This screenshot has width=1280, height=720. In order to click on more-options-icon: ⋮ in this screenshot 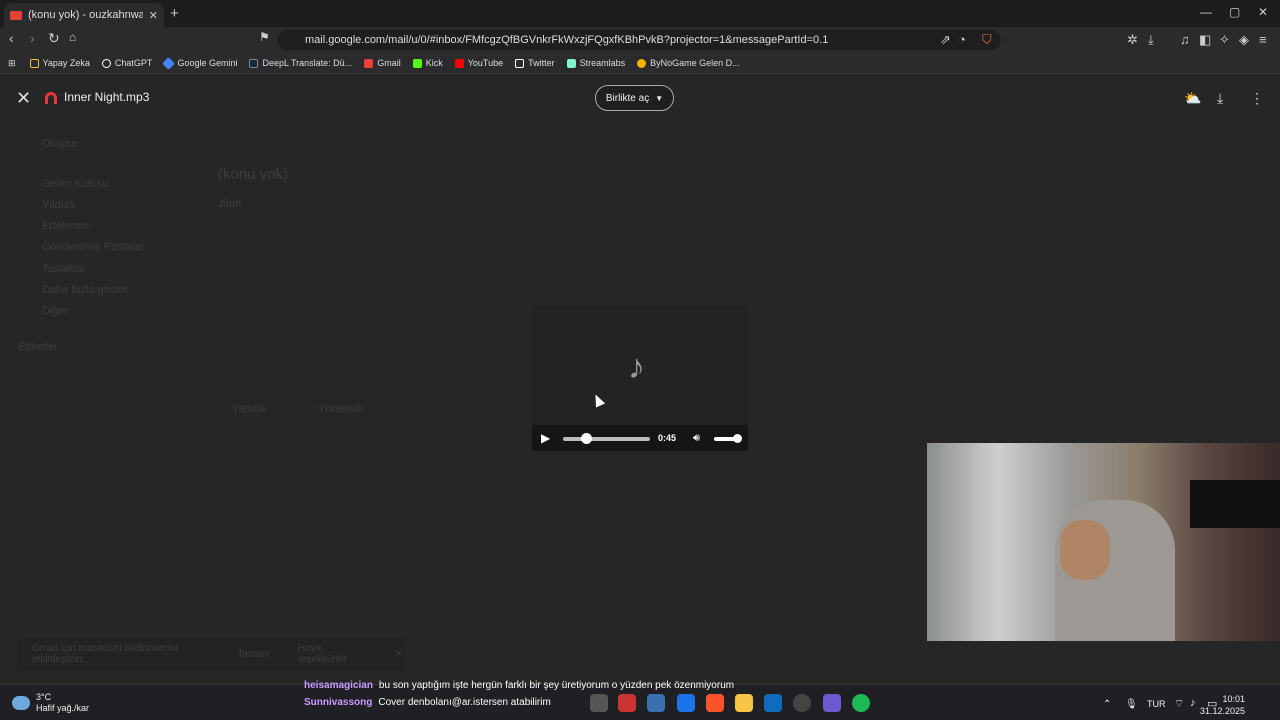, I will do `click(1257, 98)`.